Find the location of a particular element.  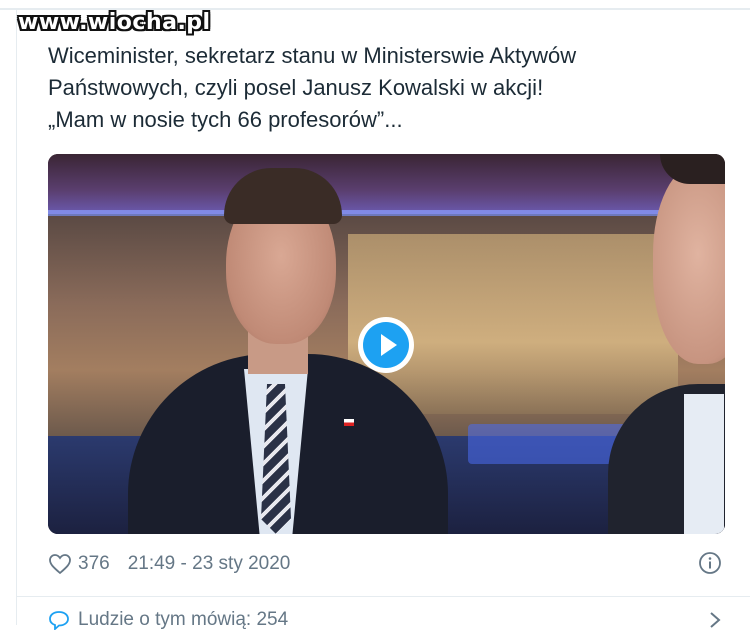

studio-ceiling is located at coordinates (386, 184).